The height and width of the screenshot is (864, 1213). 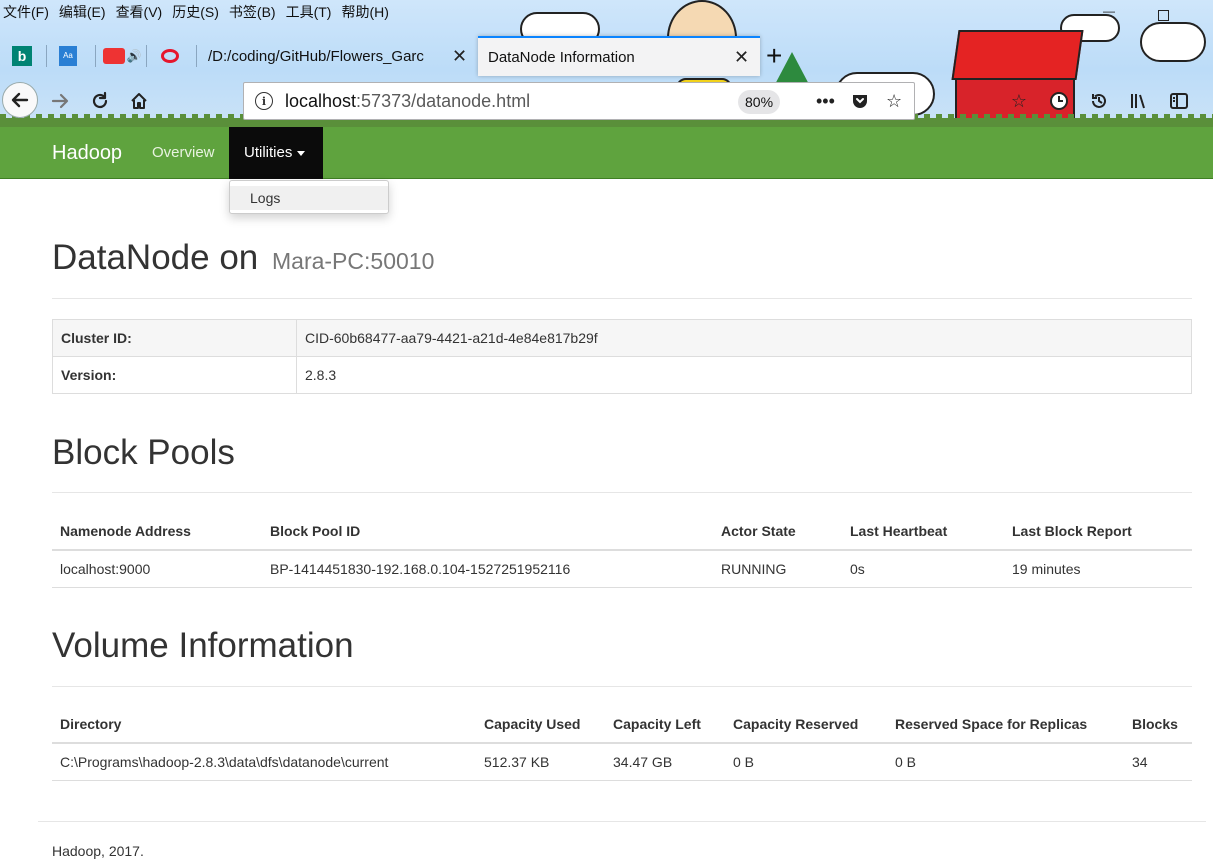 What do you see at coordinates (825, 101) in the screenshot?
I see `page-actions-icon: •••` at bounding box center [825, 101].